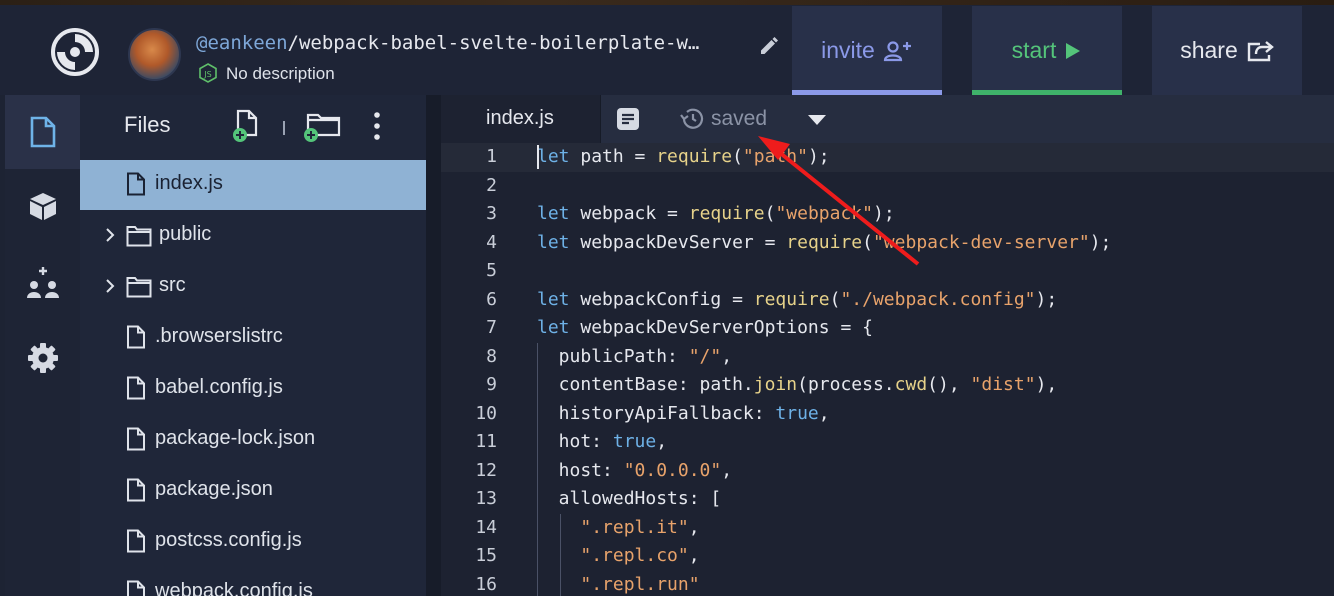 The width and height of the screenshot is (1334, 596). What do you see at coordinates (521, 119) in the screenshot?
I see `tab-index-js: index.js` at bounding box center [521, 119].